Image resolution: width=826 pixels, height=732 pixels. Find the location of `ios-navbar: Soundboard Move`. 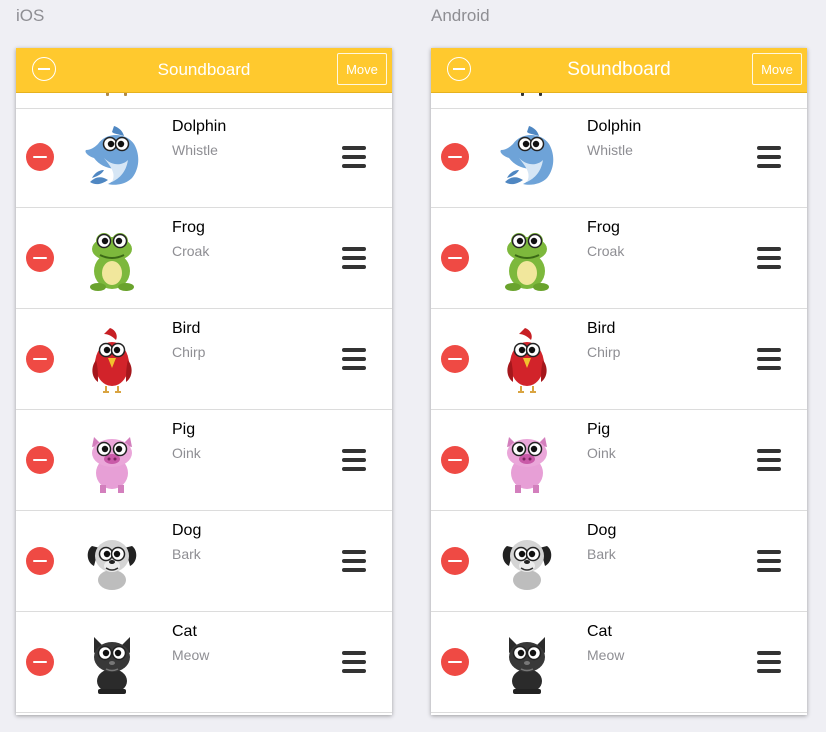

ios-navbar: Soundboard Move is located at coordinates (204, 70).